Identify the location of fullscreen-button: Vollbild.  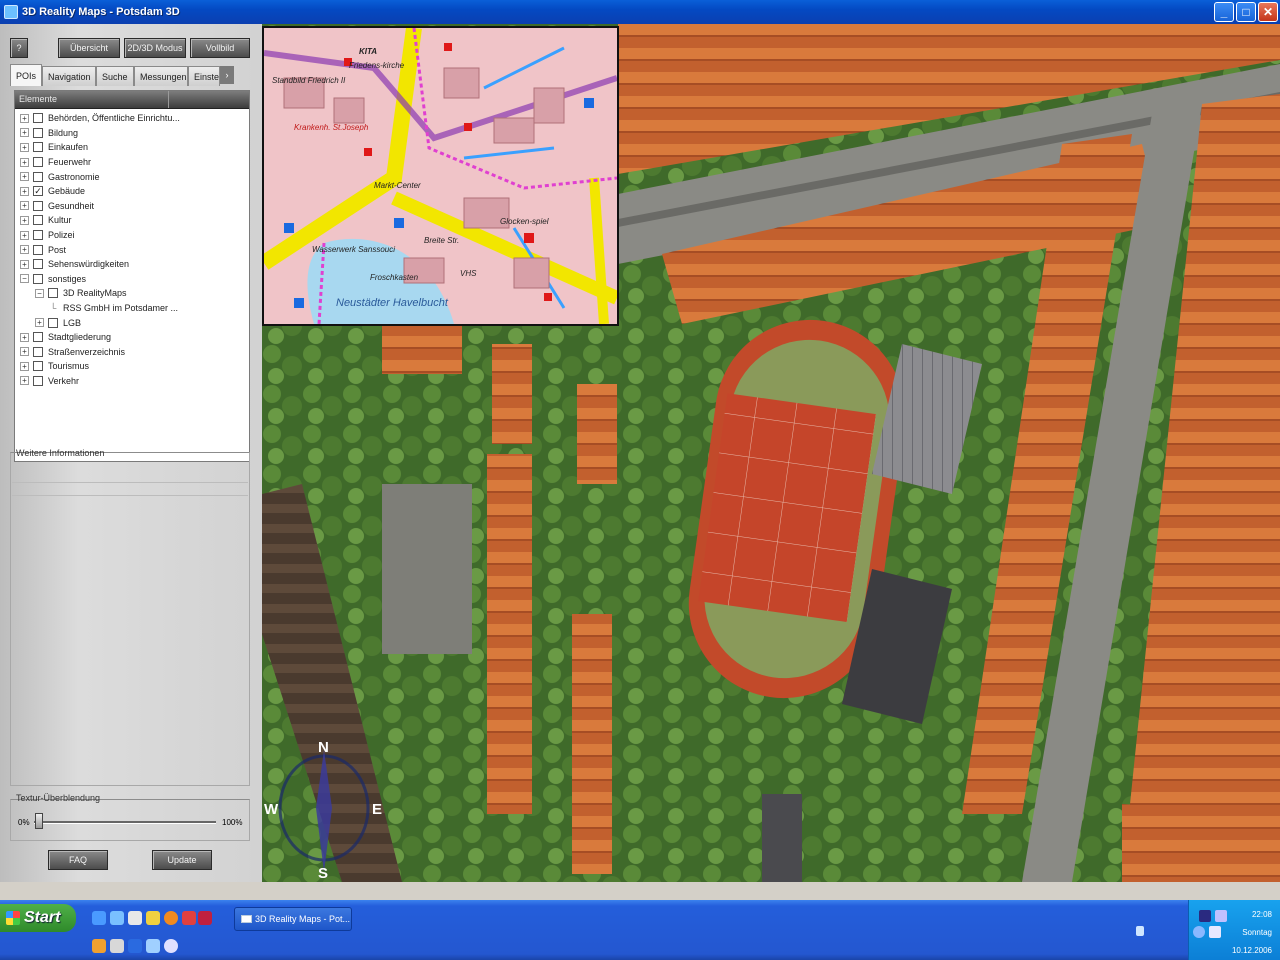
(220, 48).